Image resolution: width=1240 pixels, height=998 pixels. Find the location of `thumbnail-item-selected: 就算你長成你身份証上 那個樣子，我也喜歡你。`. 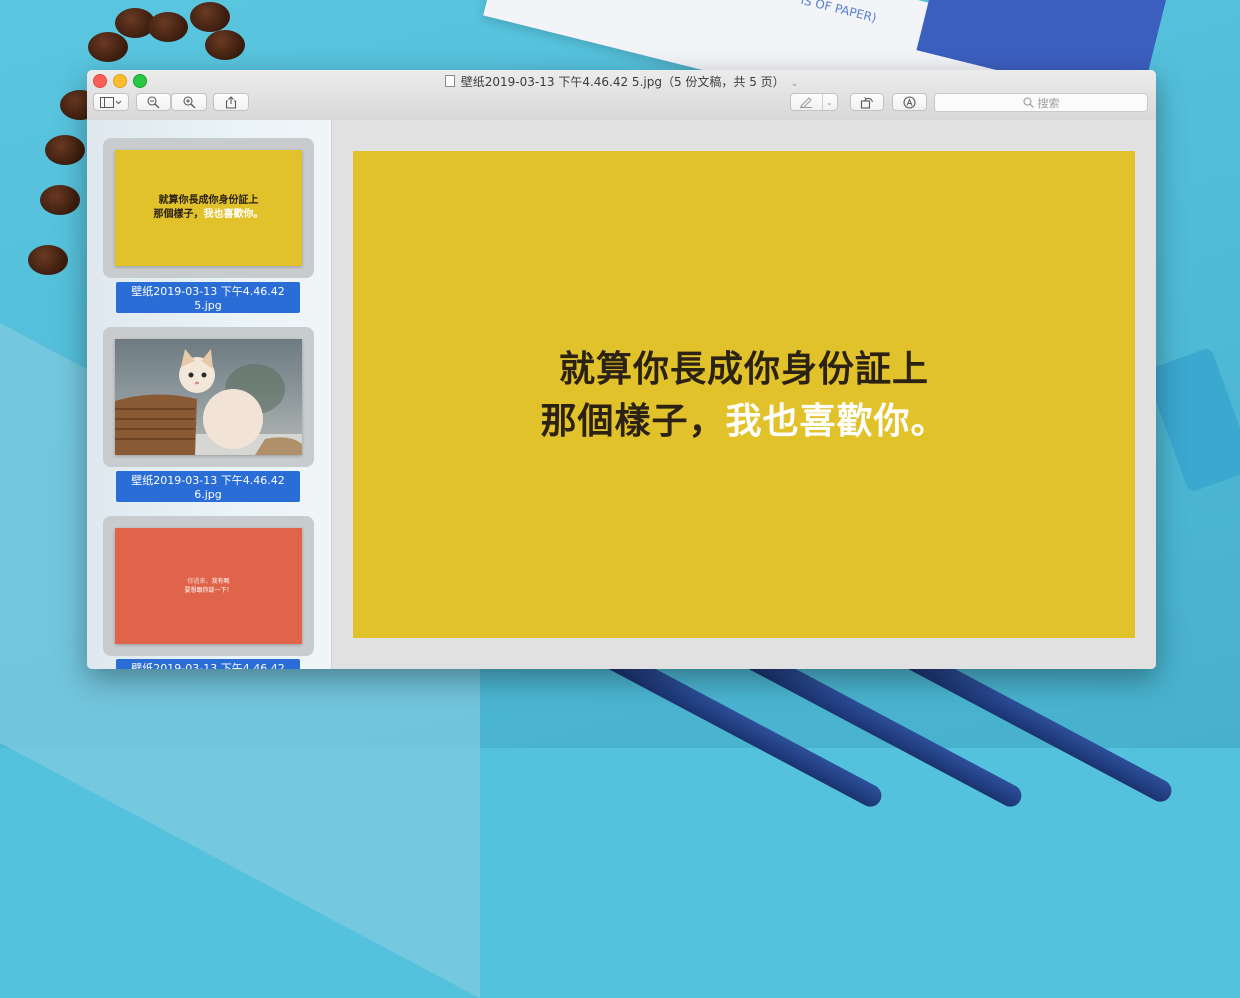

thumbnail-item-selected: 就算你長成你身份証上 那個樣子，我也喜歡你。 is located at coordinates (208, 208).